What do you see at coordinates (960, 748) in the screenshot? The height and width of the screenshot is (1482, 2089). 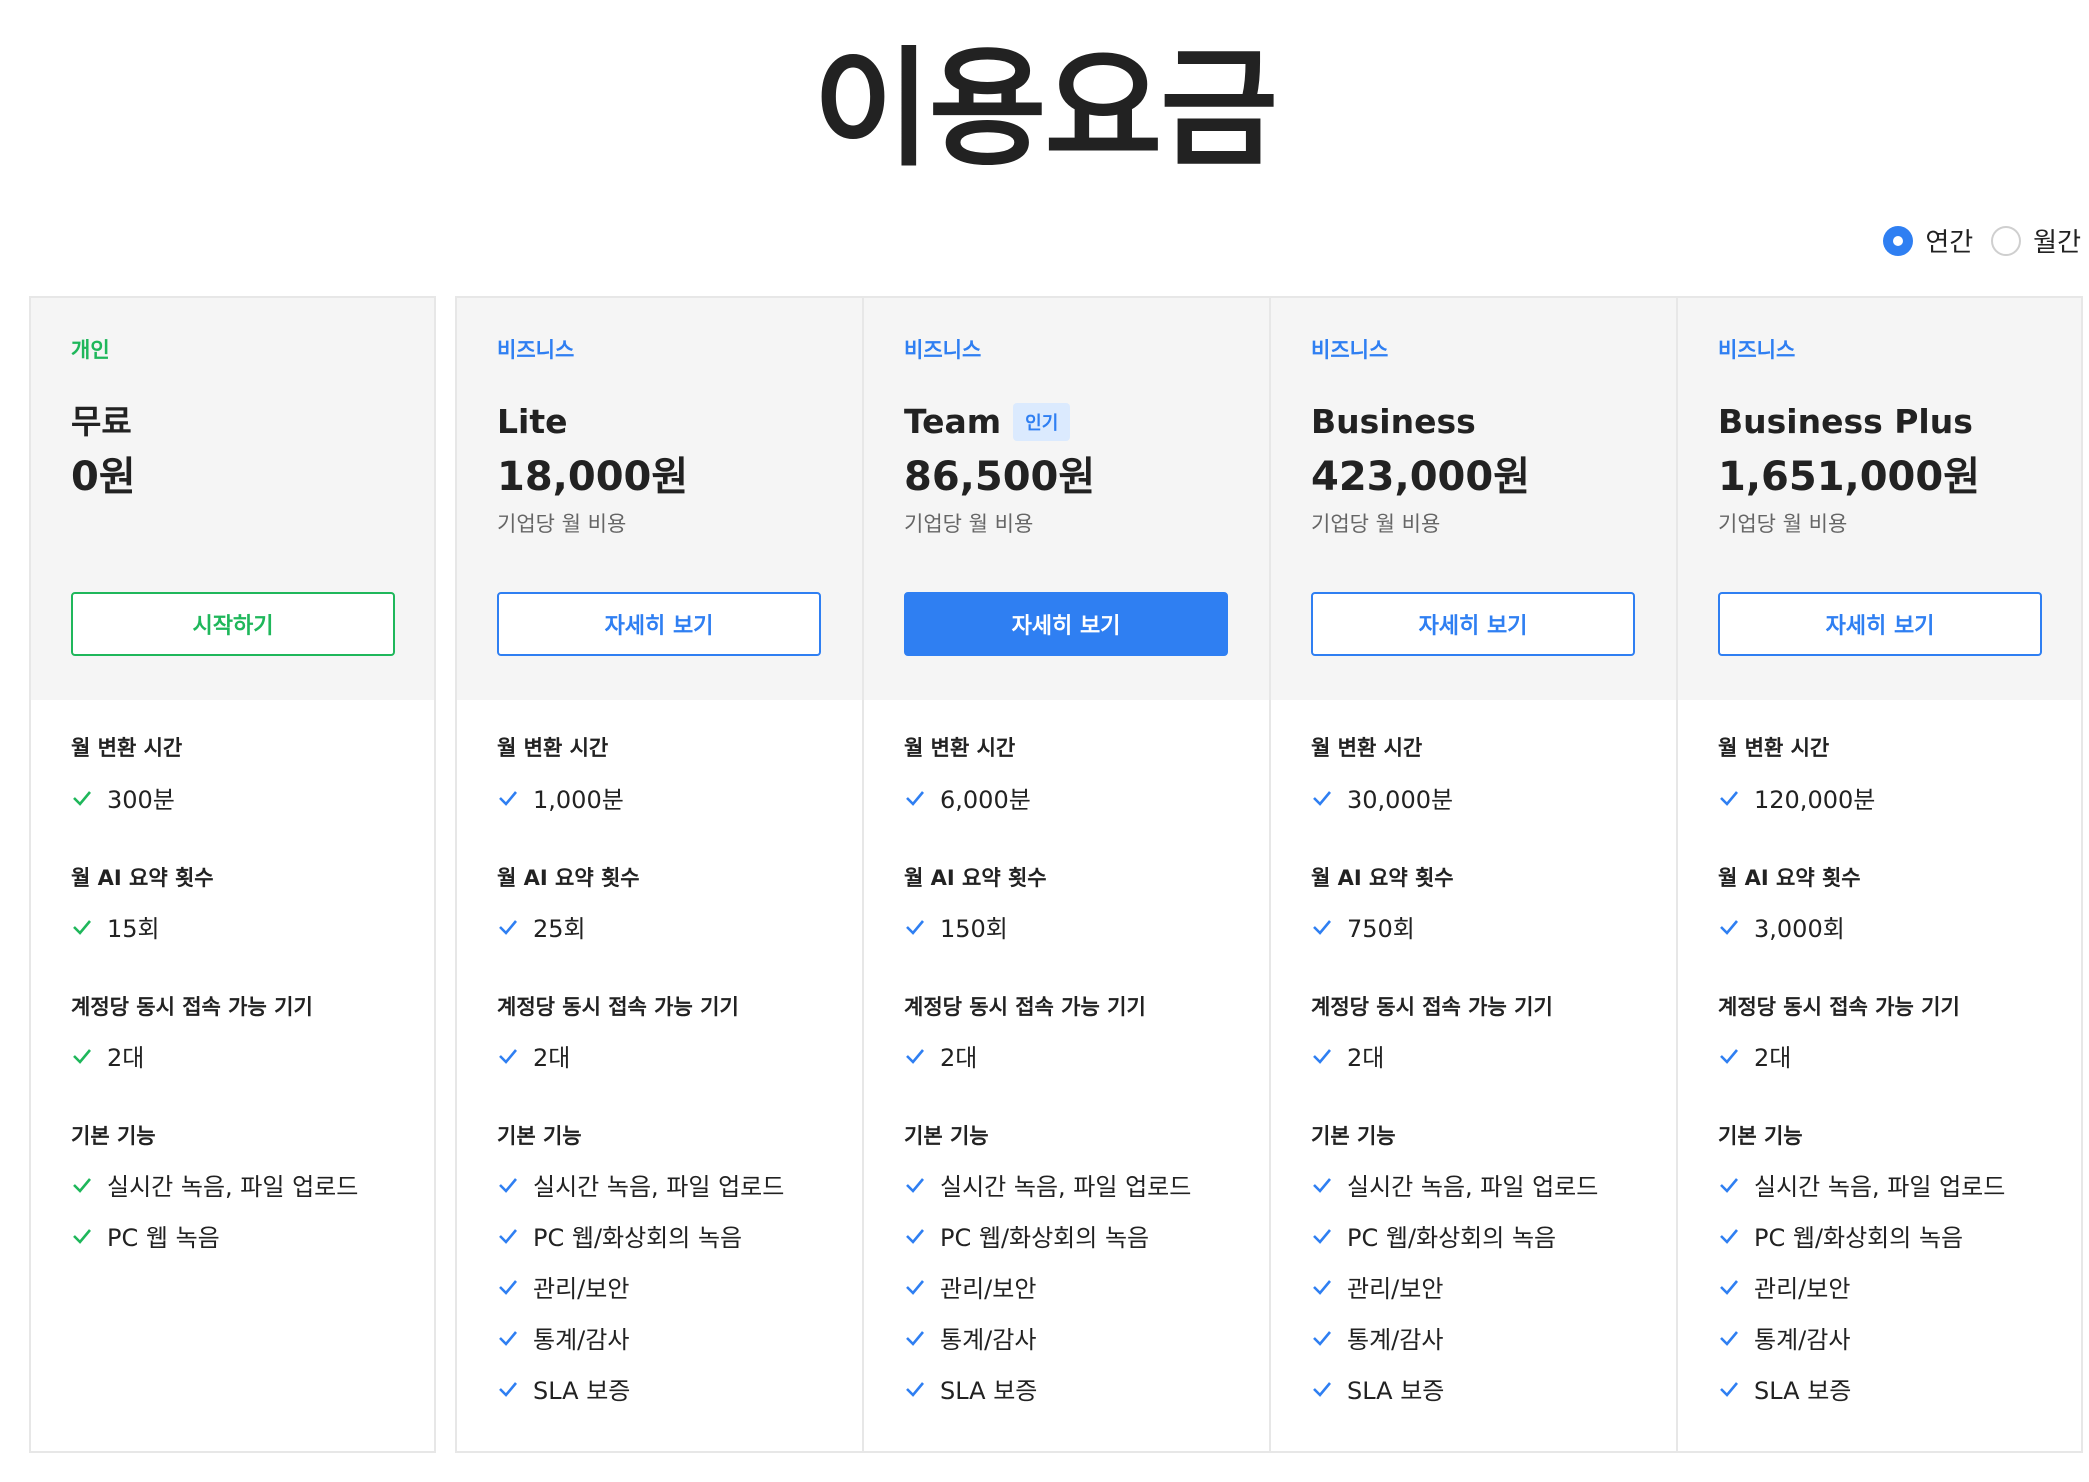 I see `conversion-heading: 월 변환 시간` at bounding box center [960, 748].